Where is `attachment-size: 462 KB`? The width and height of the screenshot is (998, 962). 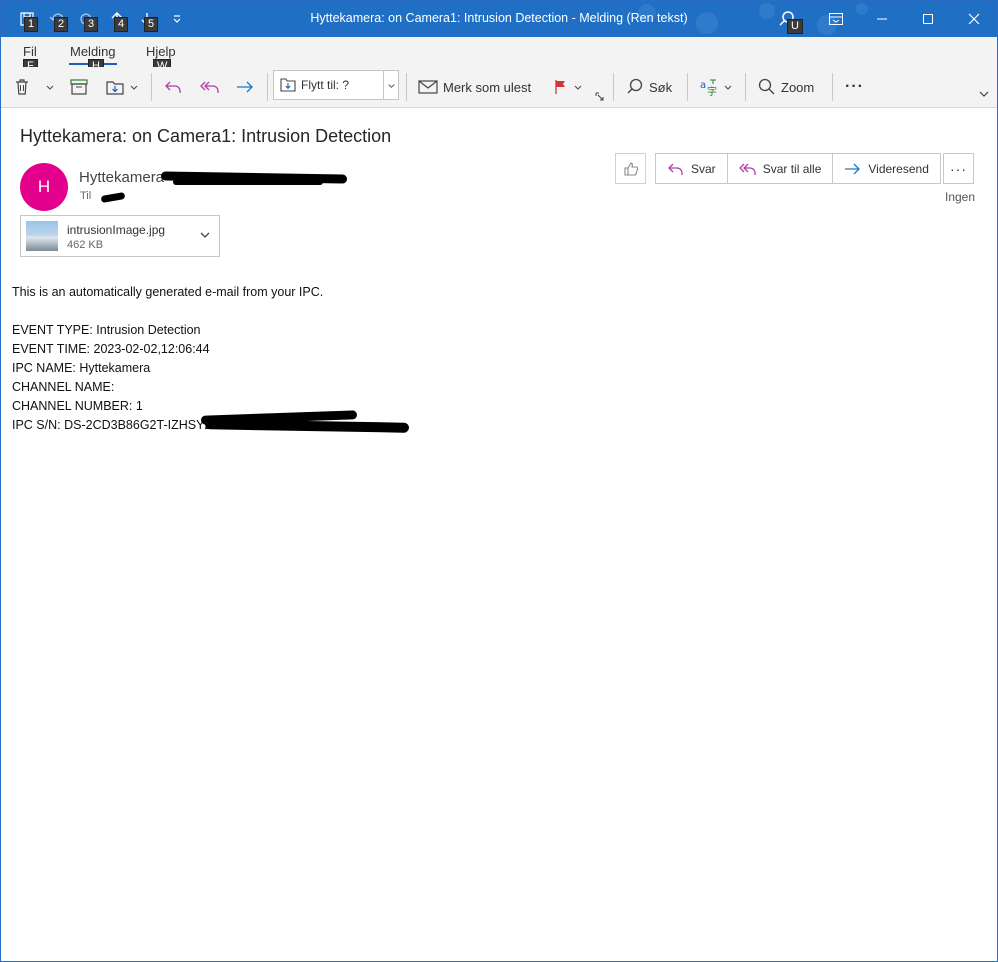
attachment-size: 462 KB is located at coordinates (85, 245).